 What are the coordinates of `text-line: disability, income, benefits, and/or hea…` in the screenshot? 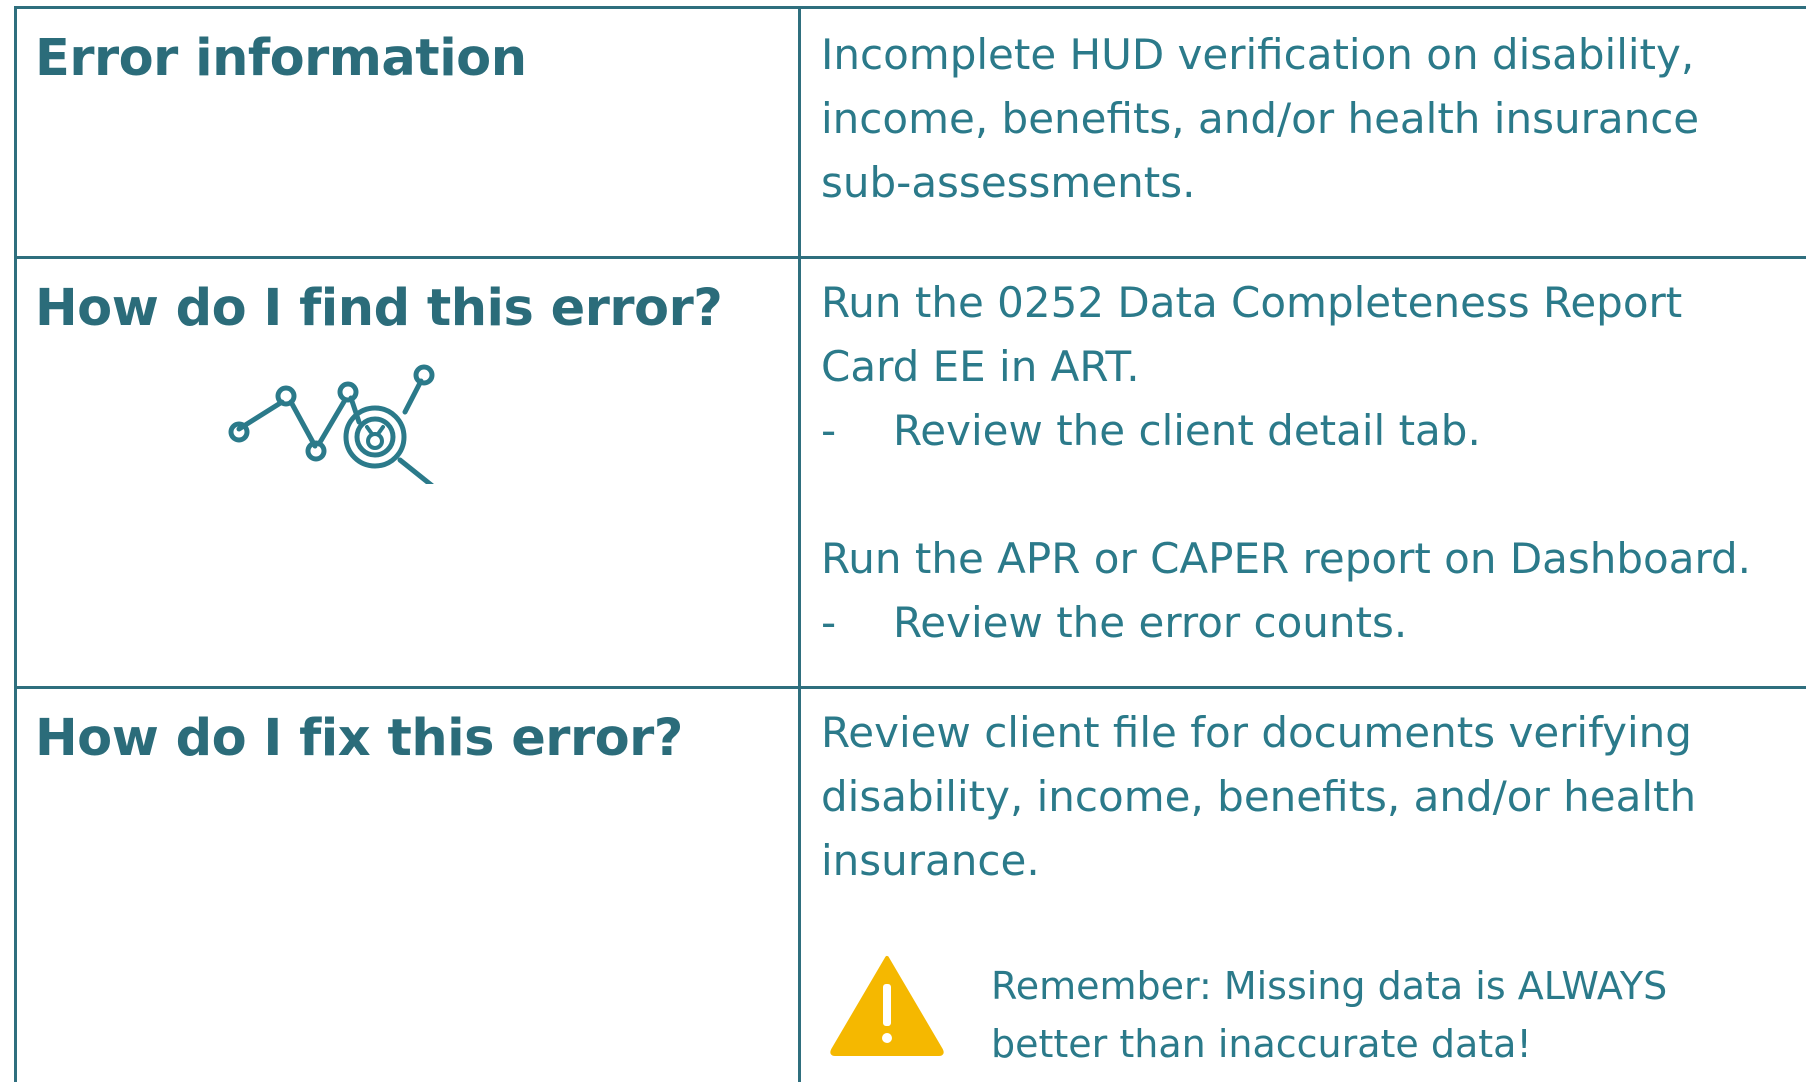 It's located at (1259, 796).